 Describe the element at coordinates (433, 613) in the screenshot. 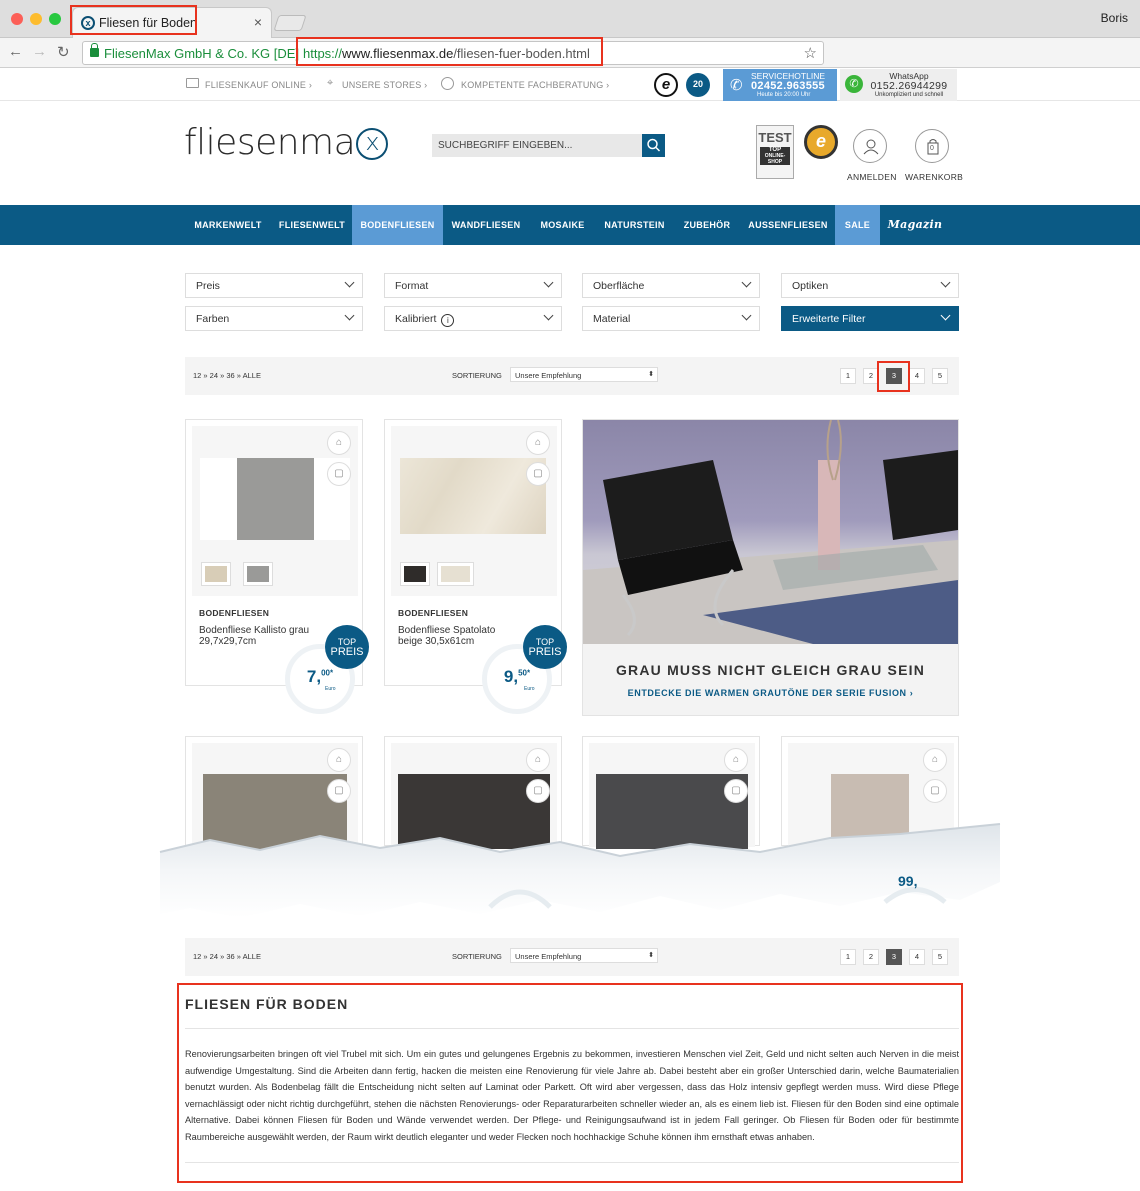

I see `product-category: BODENFLIESEN` at that location.